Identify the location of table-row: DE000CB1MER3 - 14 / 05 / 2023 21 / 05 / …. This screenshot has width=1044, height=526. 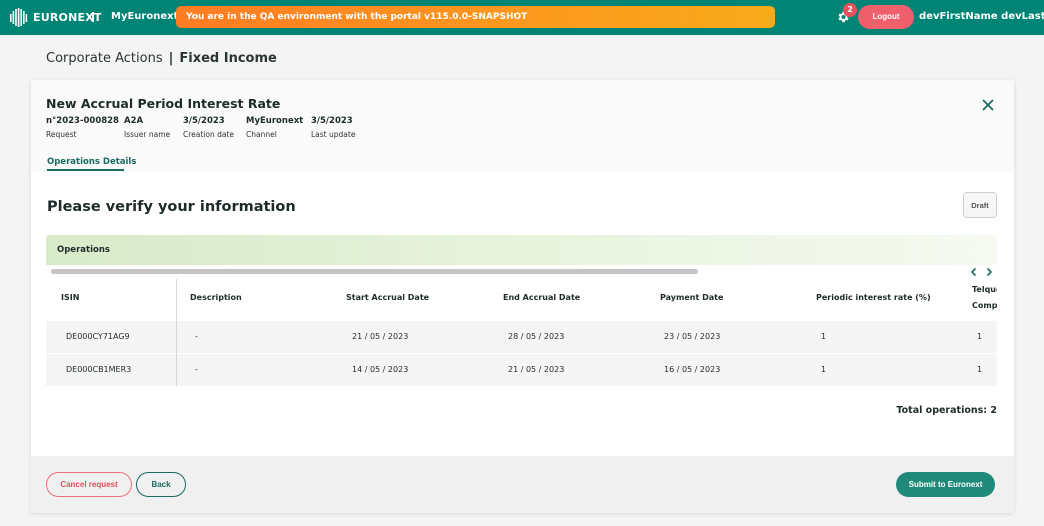
(521, 370).